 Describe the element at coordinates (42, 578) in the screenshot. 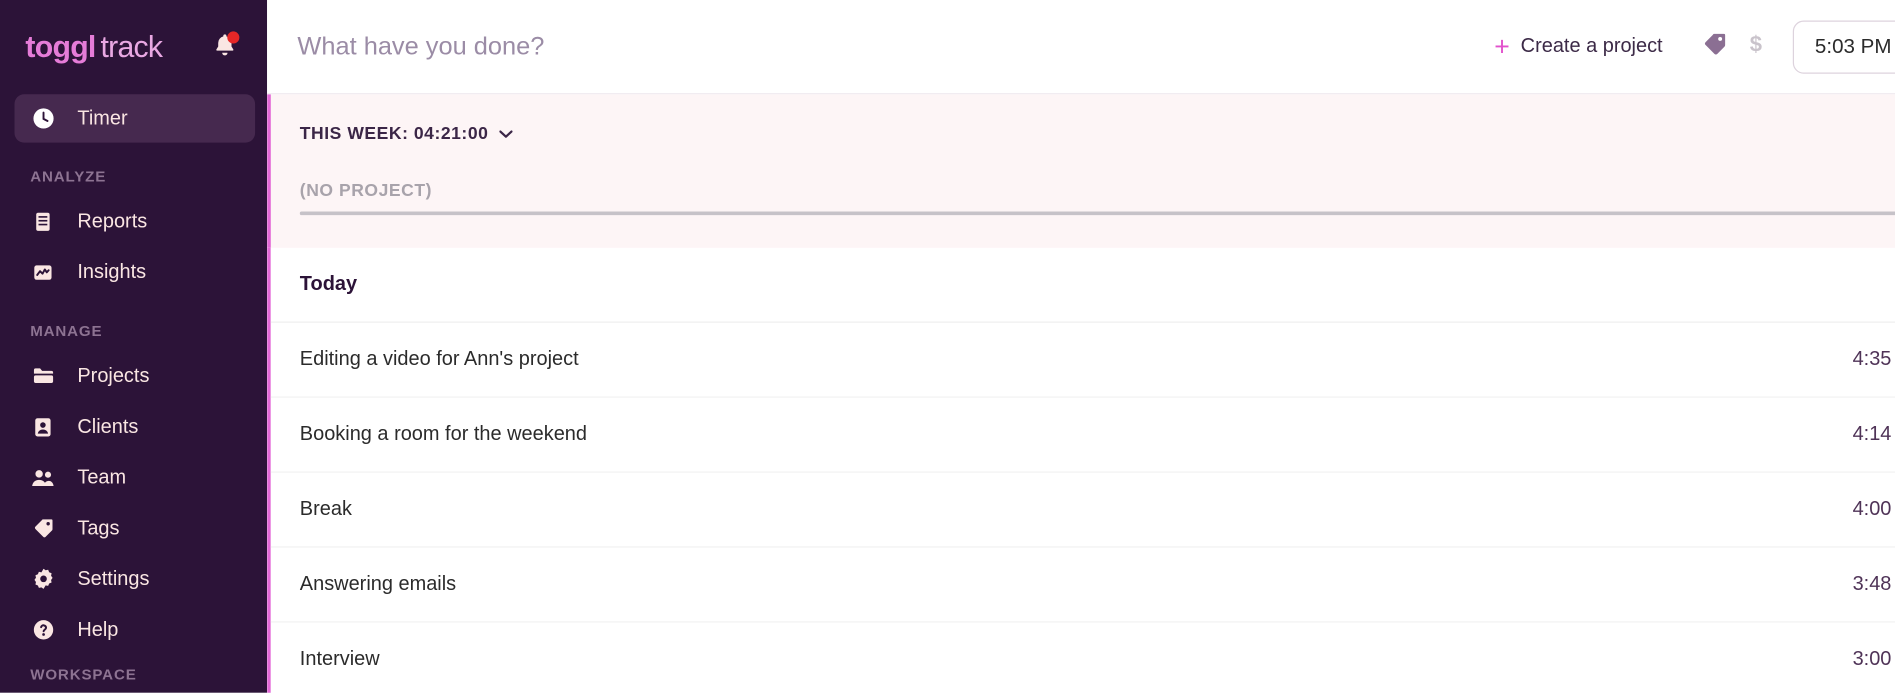

I see `gear-icon` at that location.